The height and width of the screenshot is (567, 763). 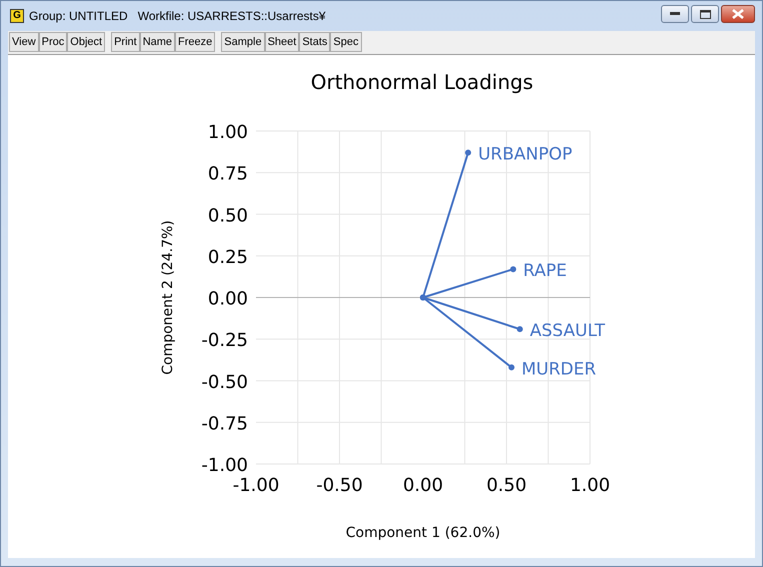 I want to click on axis-tick-label: 0.75, so click(x=228, y=174).